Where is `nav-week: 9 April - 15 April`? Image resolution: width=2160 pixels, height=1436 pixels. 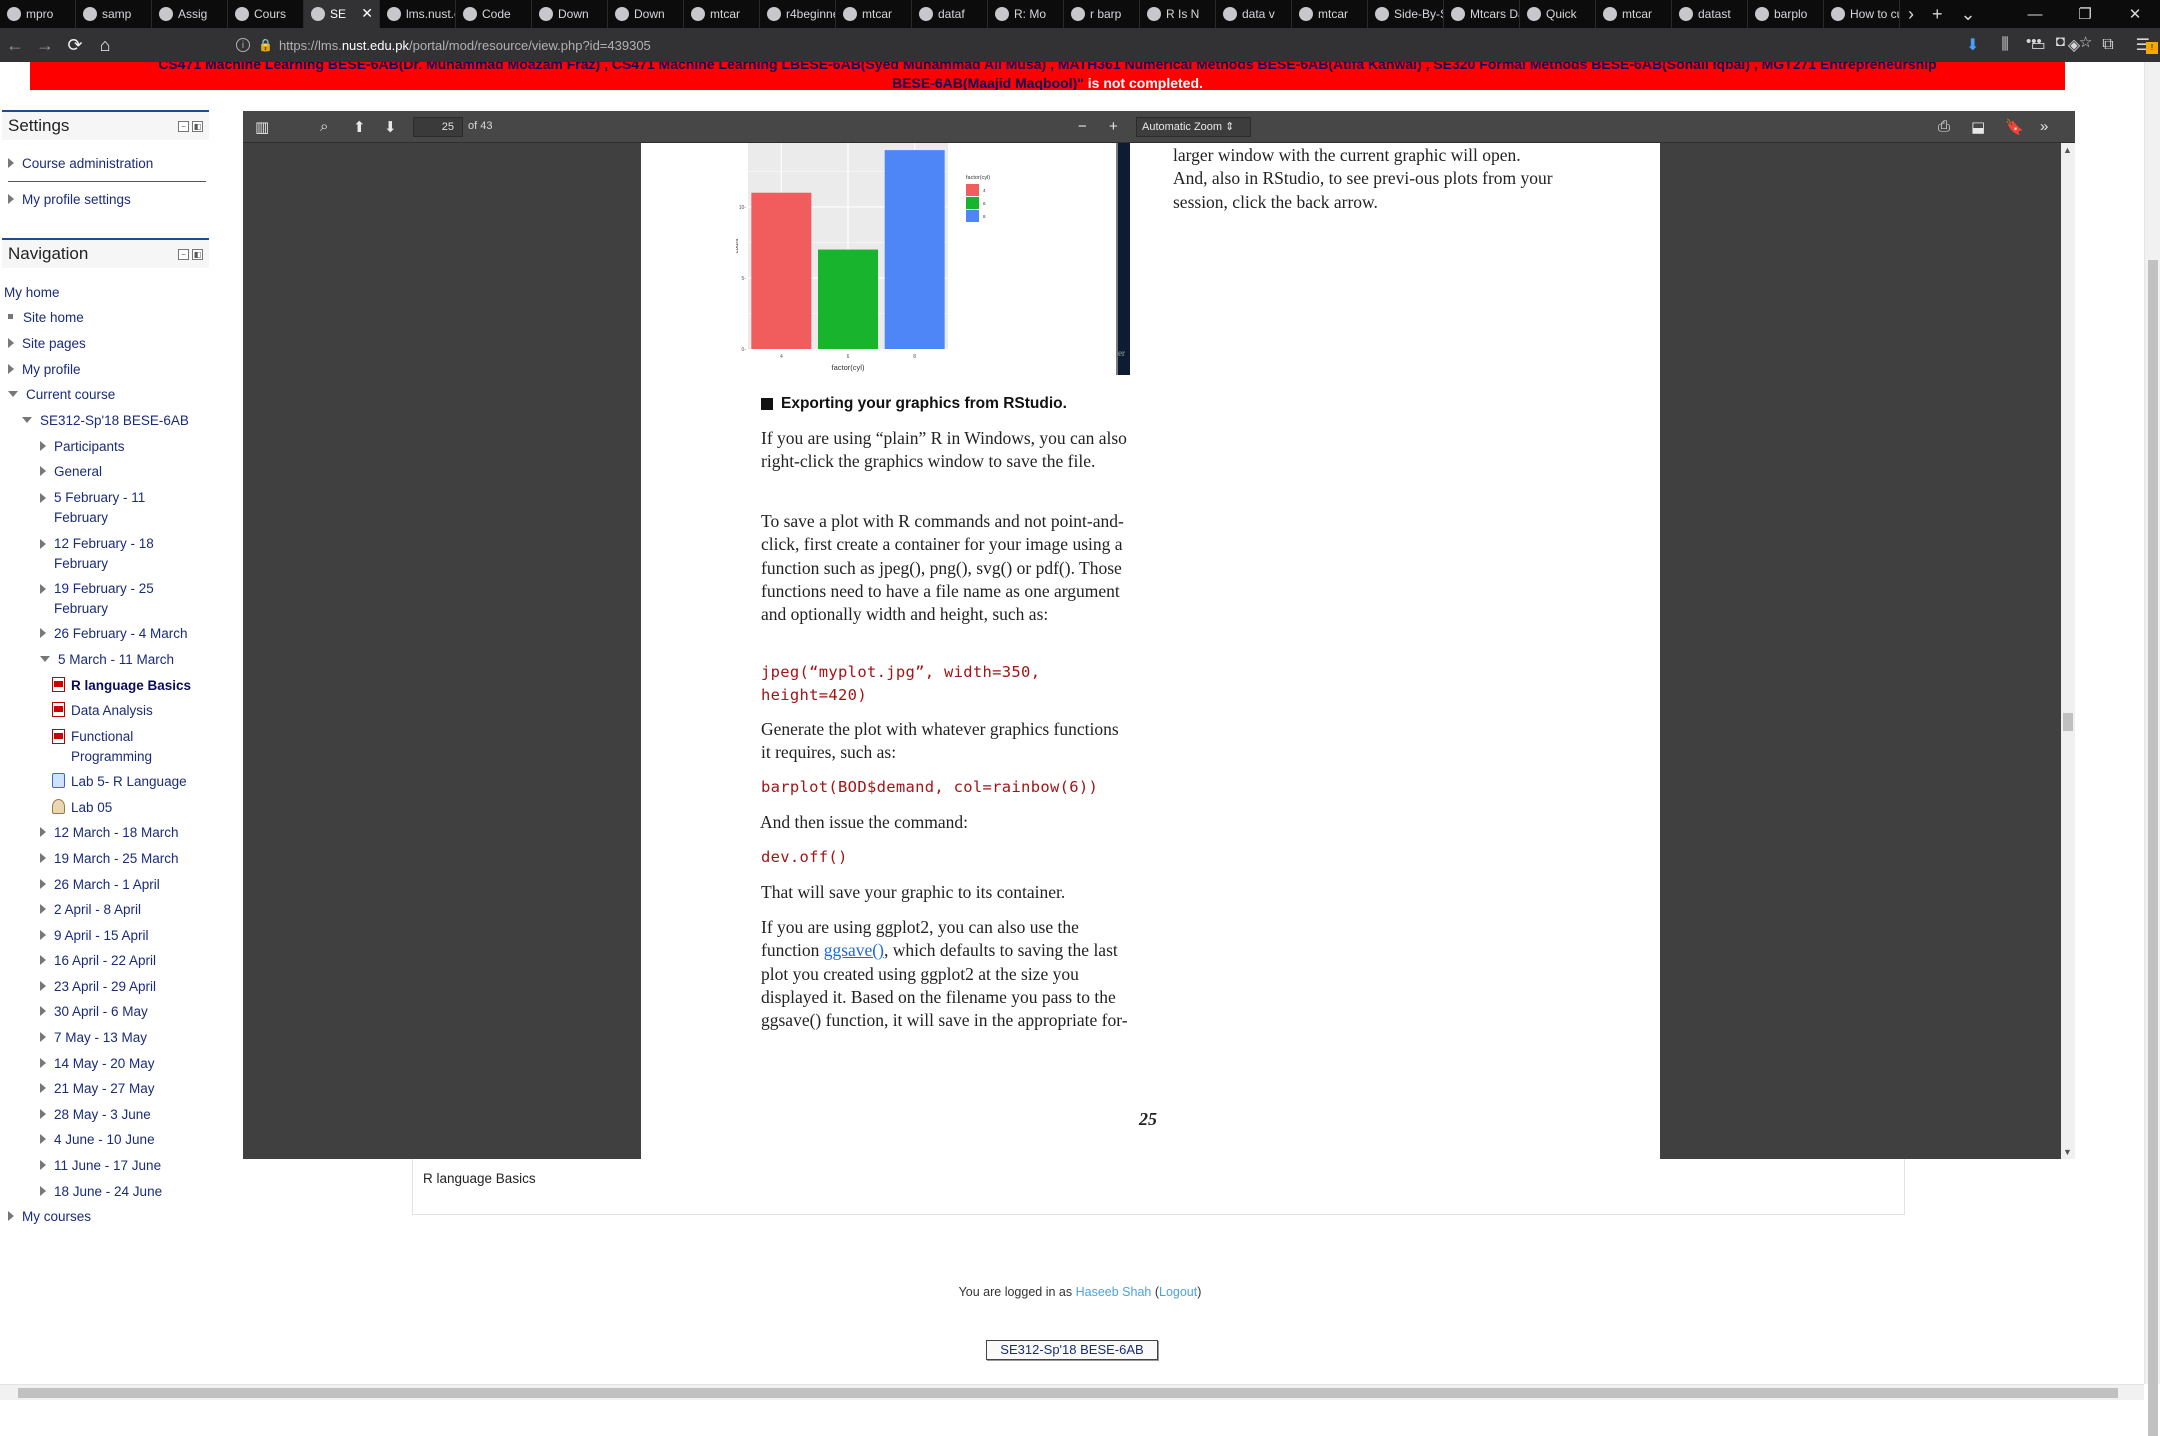 nav-week: 9 April - 15 April is located at coordinates (94, 936).